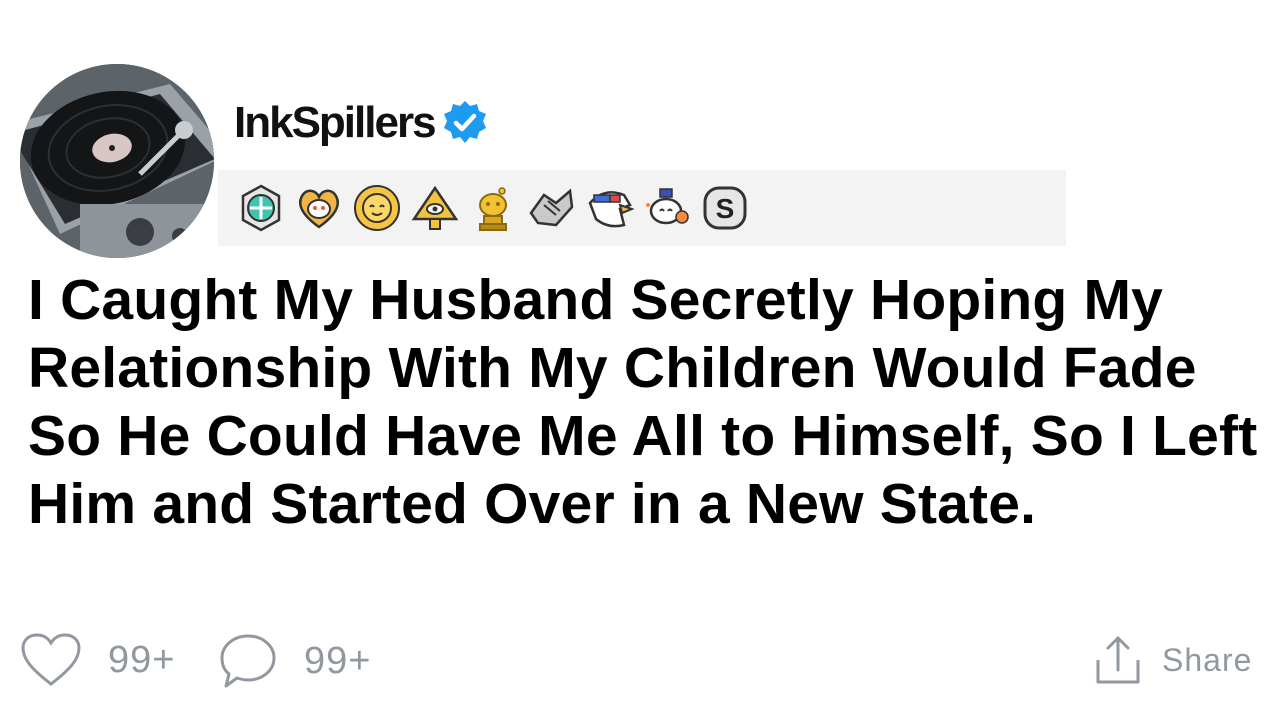 Image resolution: width=1280 pixels, height=720 pixels. What do you see at coordinates (319, 208) in the screenshot?
I see `heart-snoo-award-icon` at bounding box center [319, 208].